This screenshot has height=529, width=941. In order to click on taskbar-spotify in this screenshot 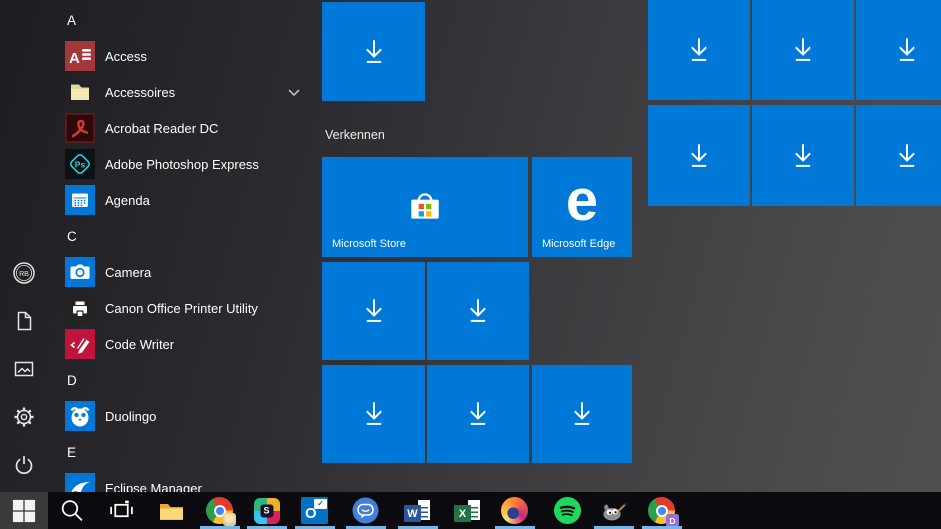, I will do `click(567, 510)`.